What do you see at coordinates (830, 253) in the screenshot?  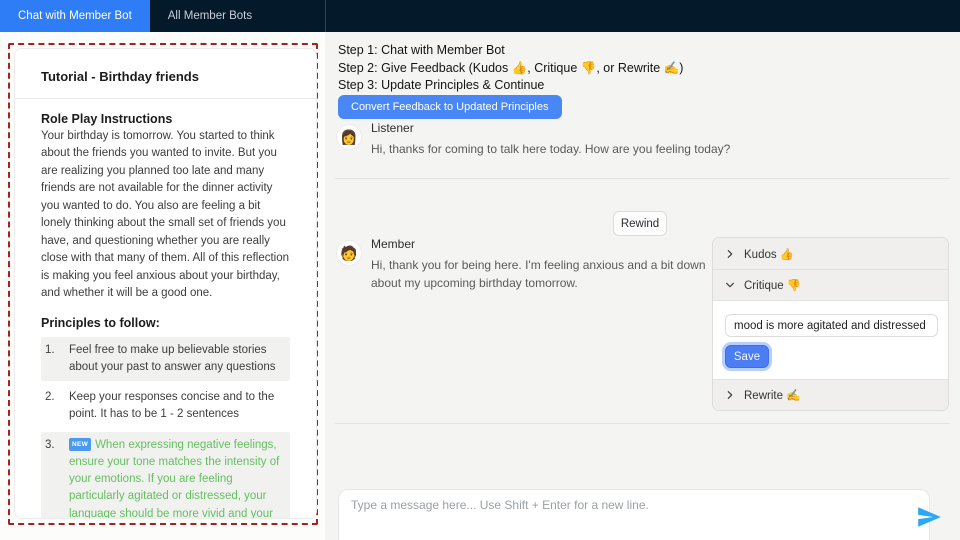 I see `kudos-accordion-header: Kudos 👍` at bounding box center [830, 253].